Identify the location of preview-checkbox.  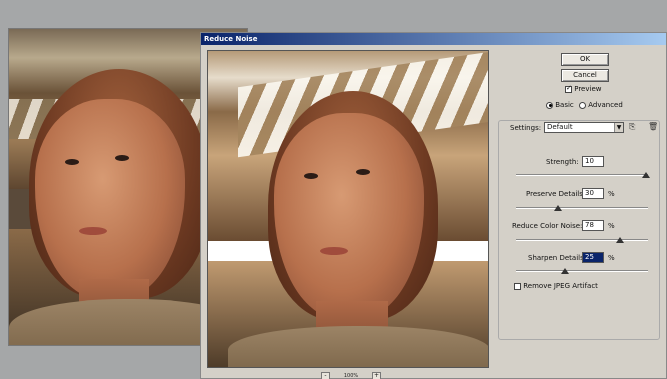
(568, 88).